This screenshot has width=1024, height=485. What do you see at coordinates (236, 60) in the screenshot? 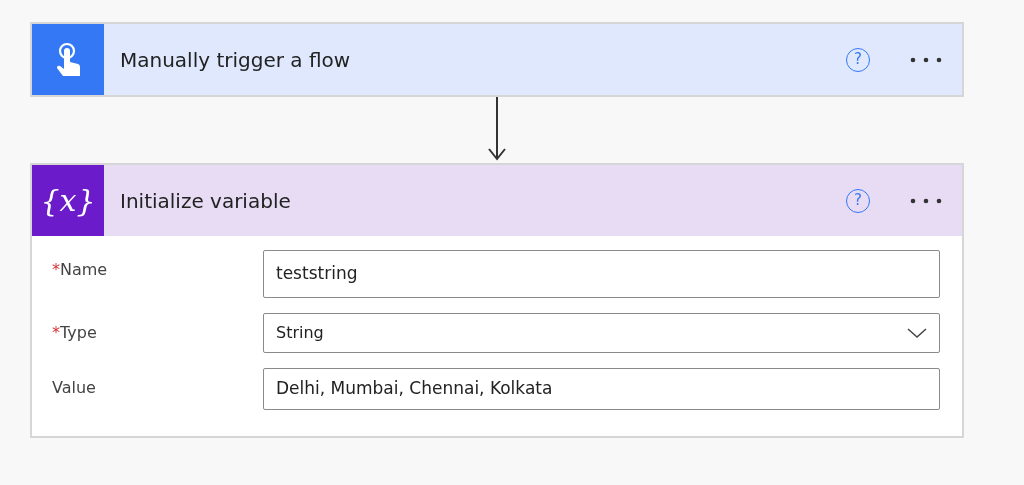
I see `step-title: Manually trigger a flow` at bounding box center [236, 60].